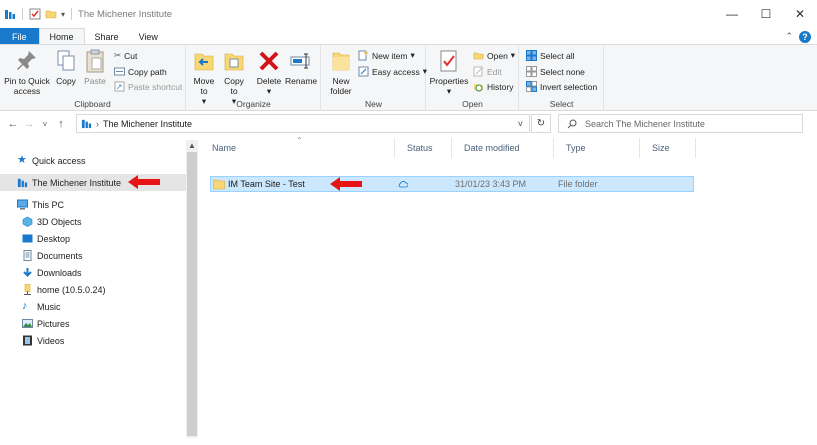  What do you see at coordinates (147, 124) in the screenshot?
I see `breadcrumb: The Michener Institute` at bounding box center [147, 124].